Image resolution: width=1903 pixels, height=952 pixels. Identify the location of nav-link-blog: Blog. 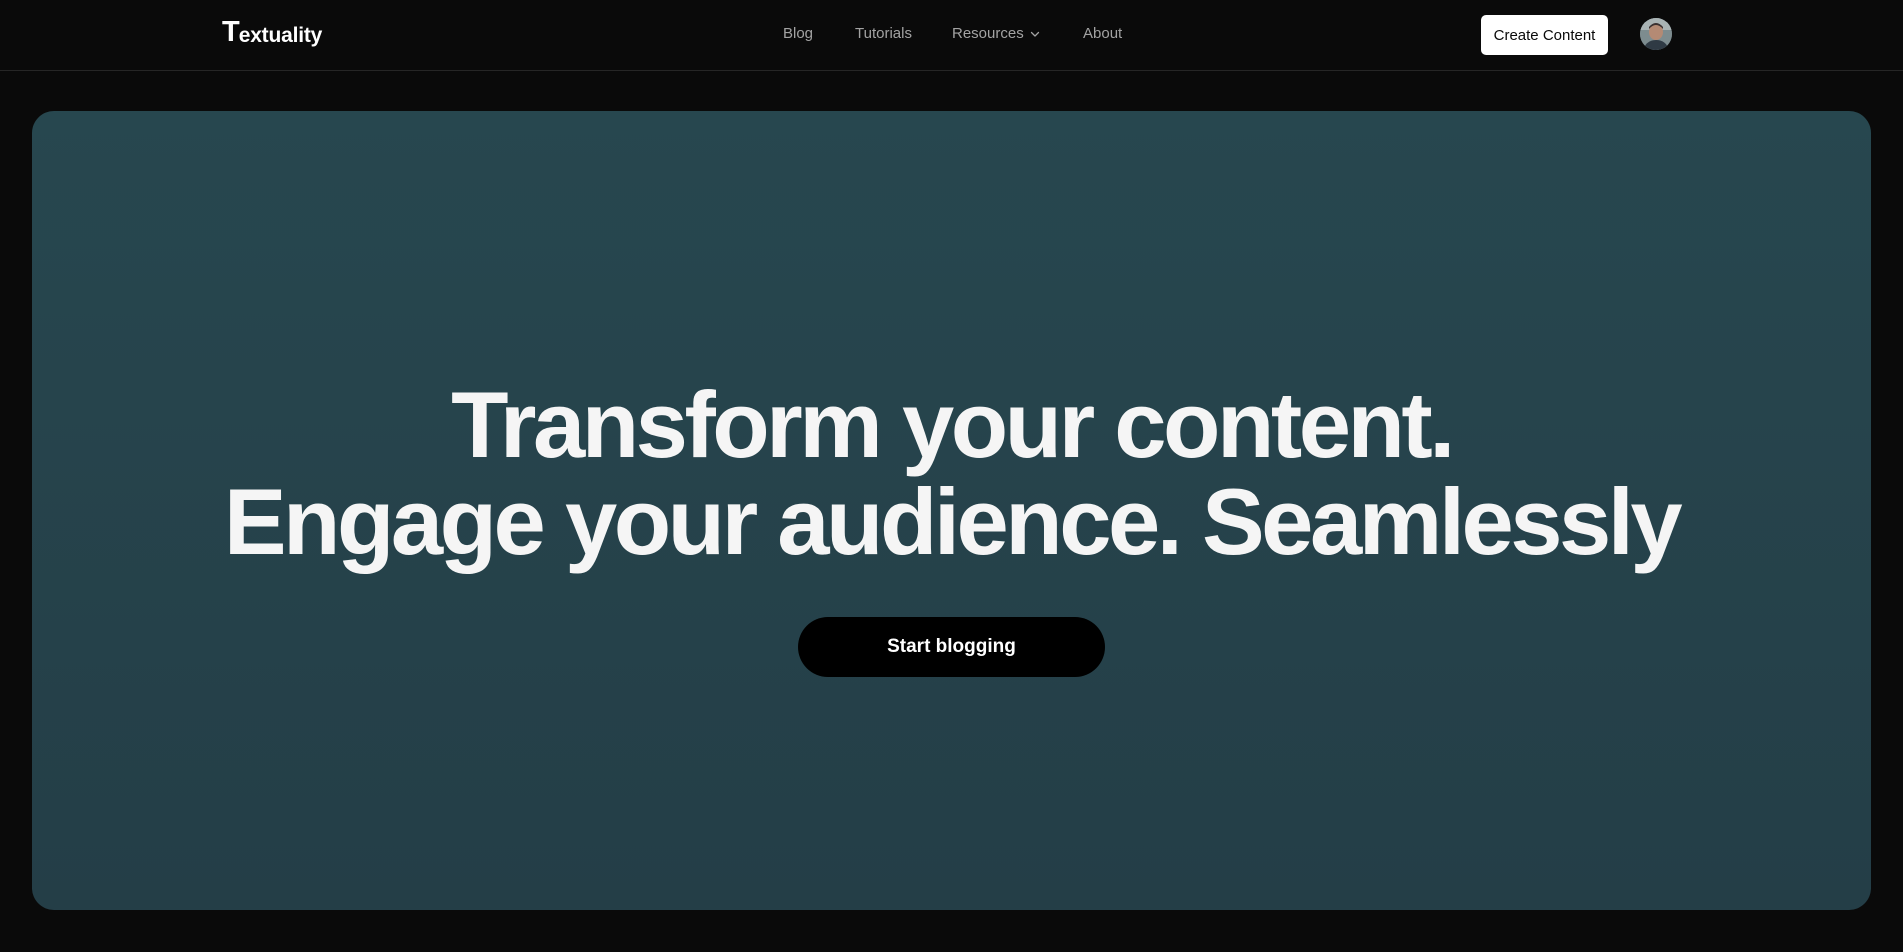
(798, 33).